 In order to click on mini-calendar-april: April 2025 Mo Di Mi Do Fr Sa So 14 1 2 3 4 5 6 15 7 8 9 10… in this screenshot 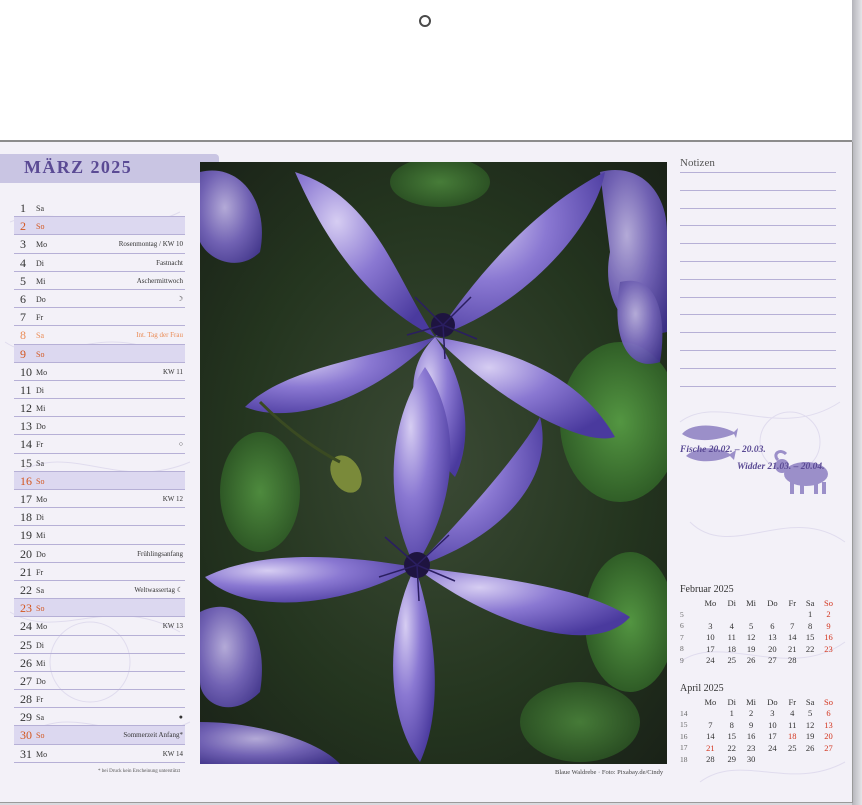, I will do `click(759, 724)`.